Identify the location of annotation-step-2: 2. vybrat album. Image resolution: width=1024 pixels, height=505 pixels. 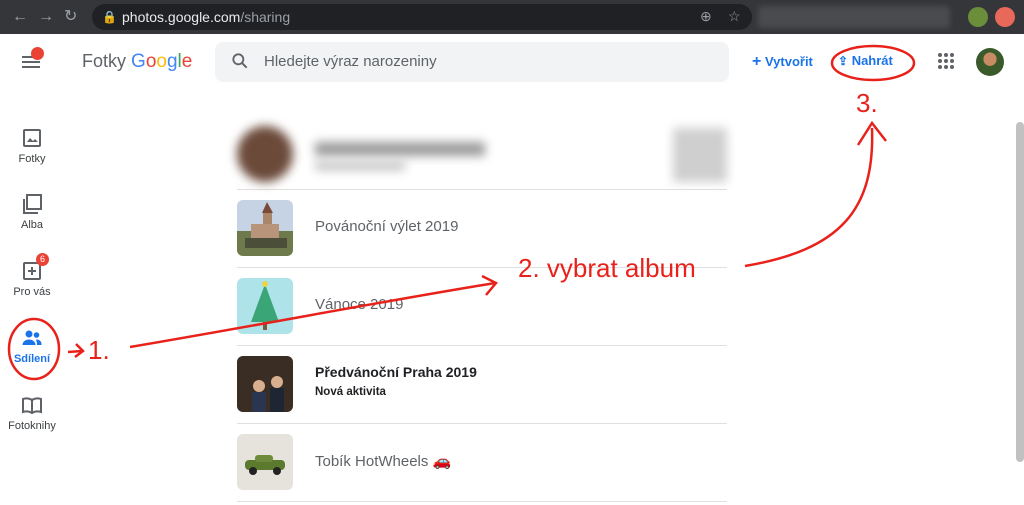
(607, 268).